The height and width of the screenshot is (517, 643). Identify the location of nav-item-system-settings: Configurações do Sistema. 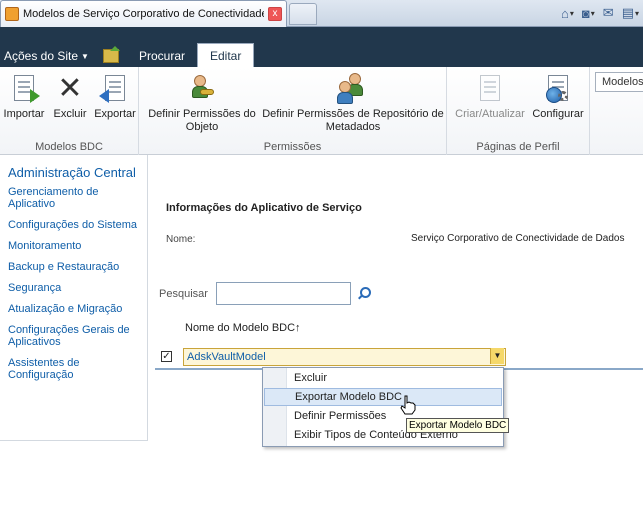
(73, 225).